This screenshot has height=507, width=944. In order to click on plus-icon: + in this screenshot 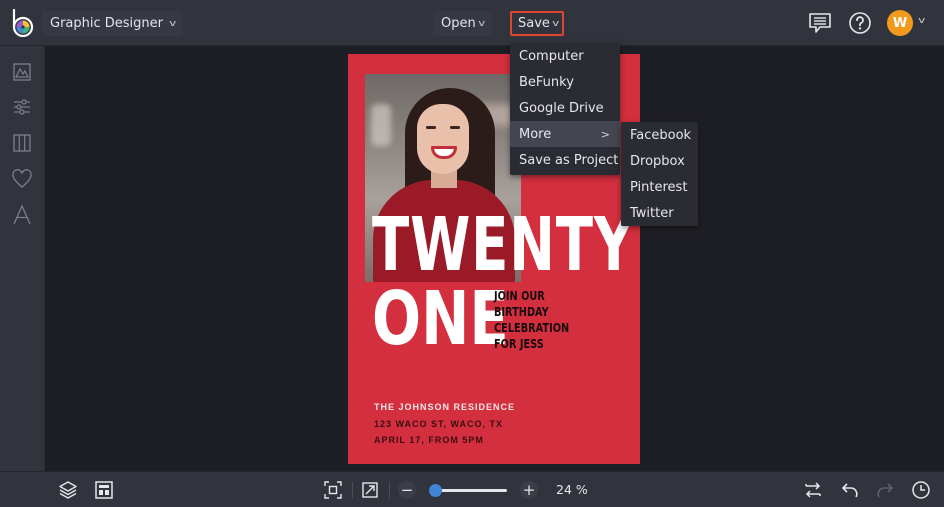, I will do `click(529, 489)`.